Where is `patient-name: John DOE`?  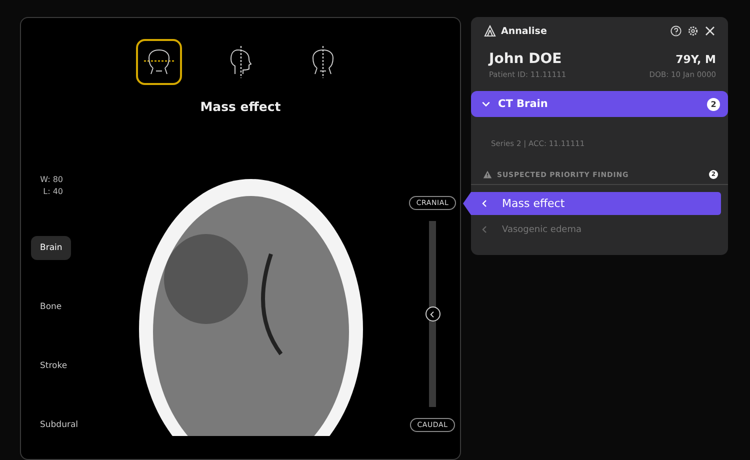
patient-name: John DOE is located at coordinates (525, 59).